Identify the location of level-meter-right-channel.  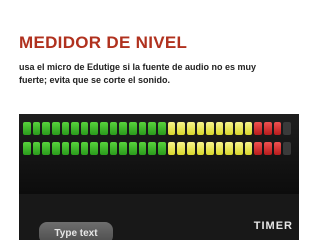
(157, 148).